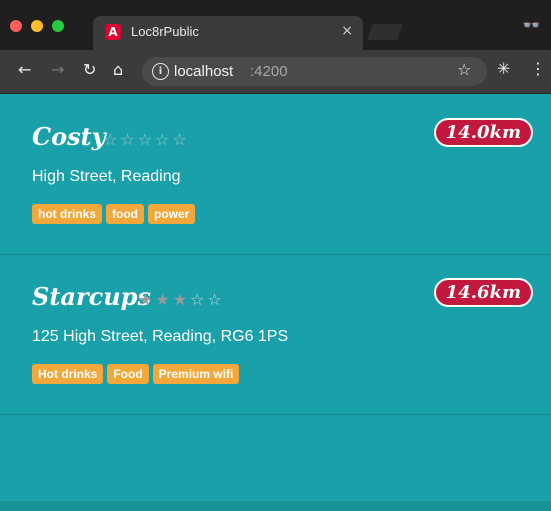 Image resolution: width=551 pixels, height=511 pixels. I want to click on empty-stars: ☆☆, so click(207, 299).